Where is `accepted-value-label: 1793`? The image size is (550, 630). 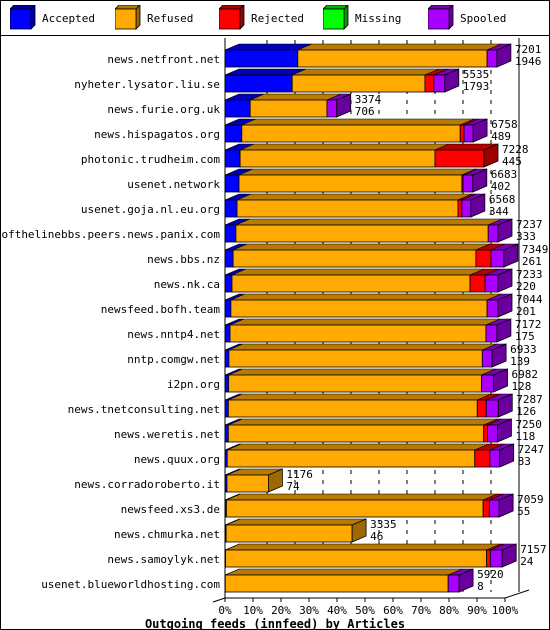 accepted-value-label: 1793 is located at coordinates (476, 86).